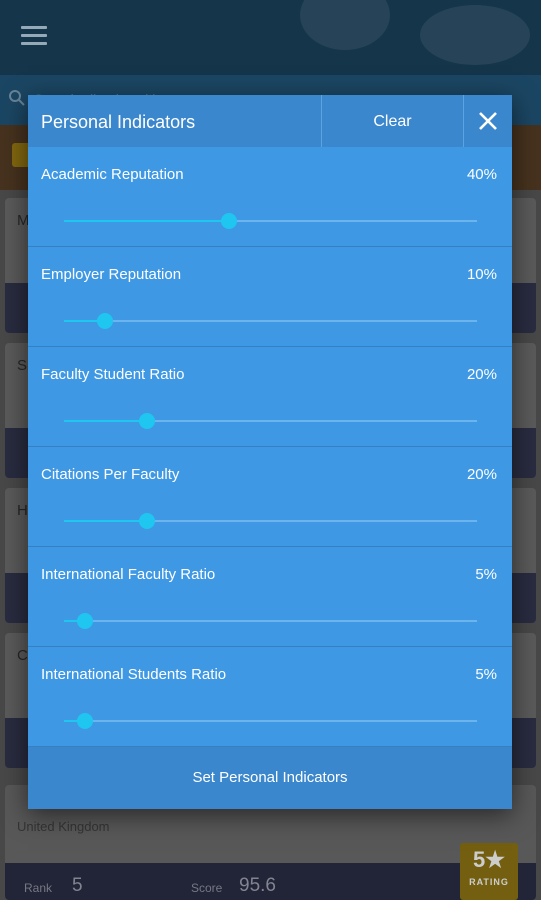 The width and height of the screenshot is (541, 900). What do you see at coordinates (270, 497) in the screenshot?
I see `indicator-row: Citations Per Faculty 20%` at bounding box center [270, 497].